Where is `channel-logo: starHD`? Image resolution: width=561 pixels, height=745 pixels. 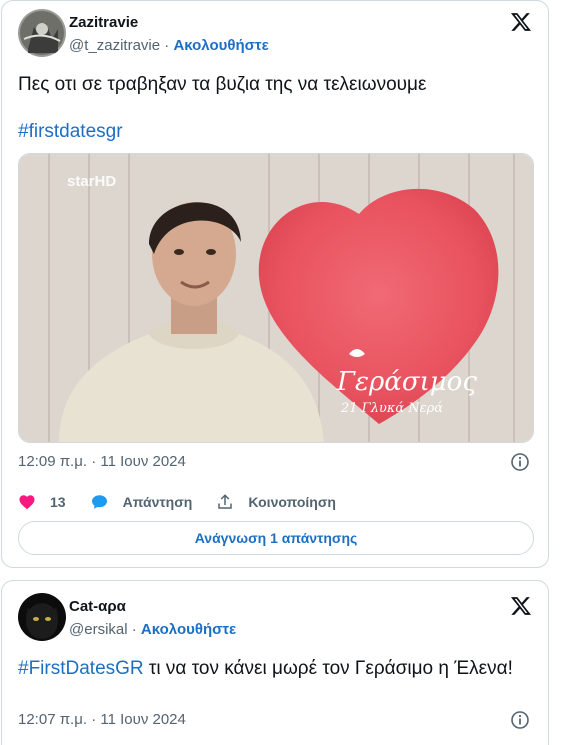 channel-logo: starHD is located at coordinates (91, 181).